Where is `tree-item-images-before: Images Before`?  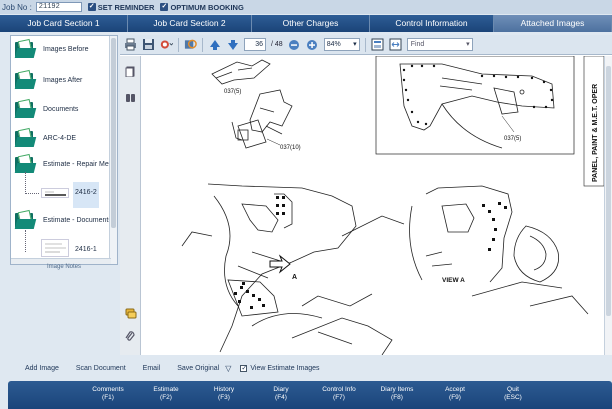
tree-item-images-before: Images Before is located at coordinates (51, 48).